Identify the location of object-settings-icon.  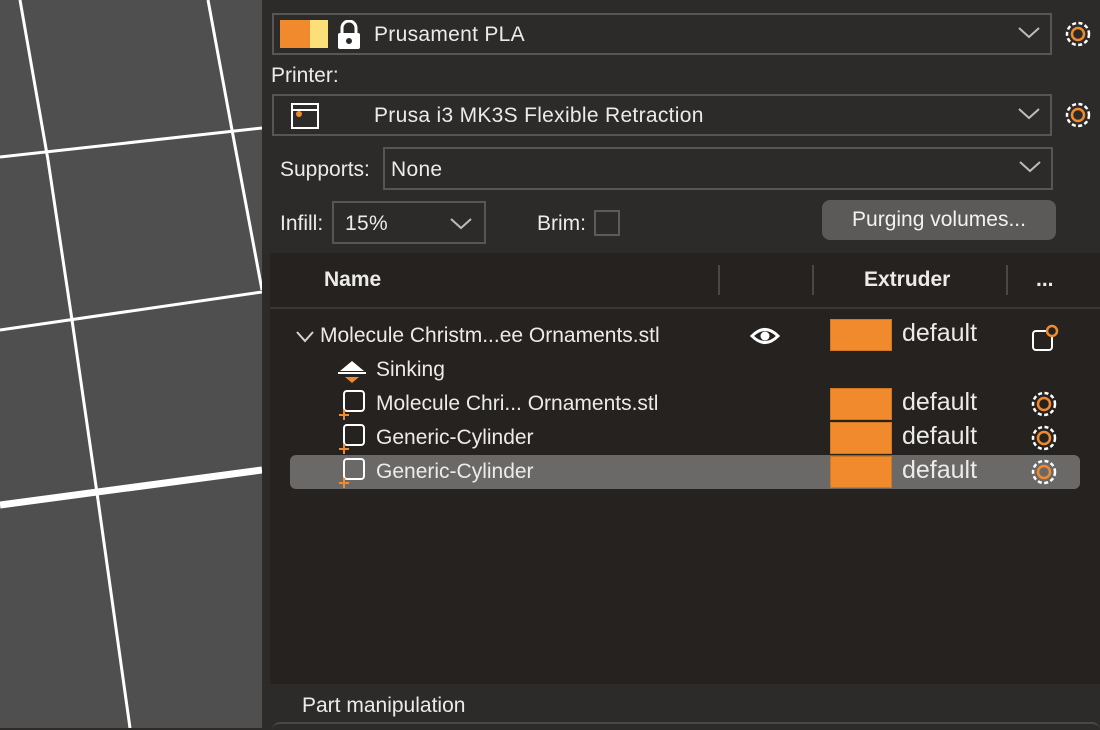
(1045, 338).